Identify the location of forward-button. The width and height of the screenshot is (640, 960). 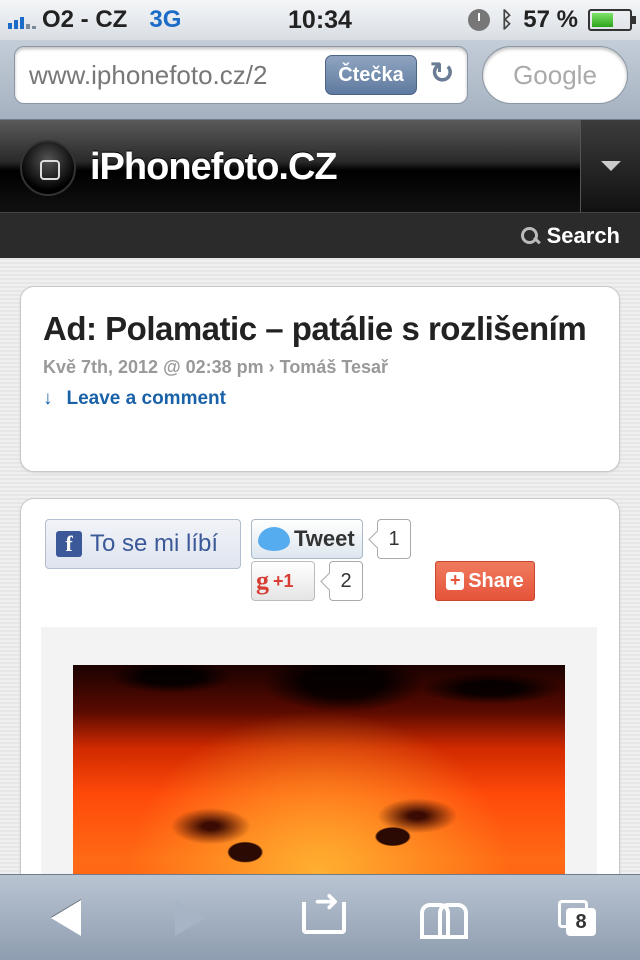
(190, 918).